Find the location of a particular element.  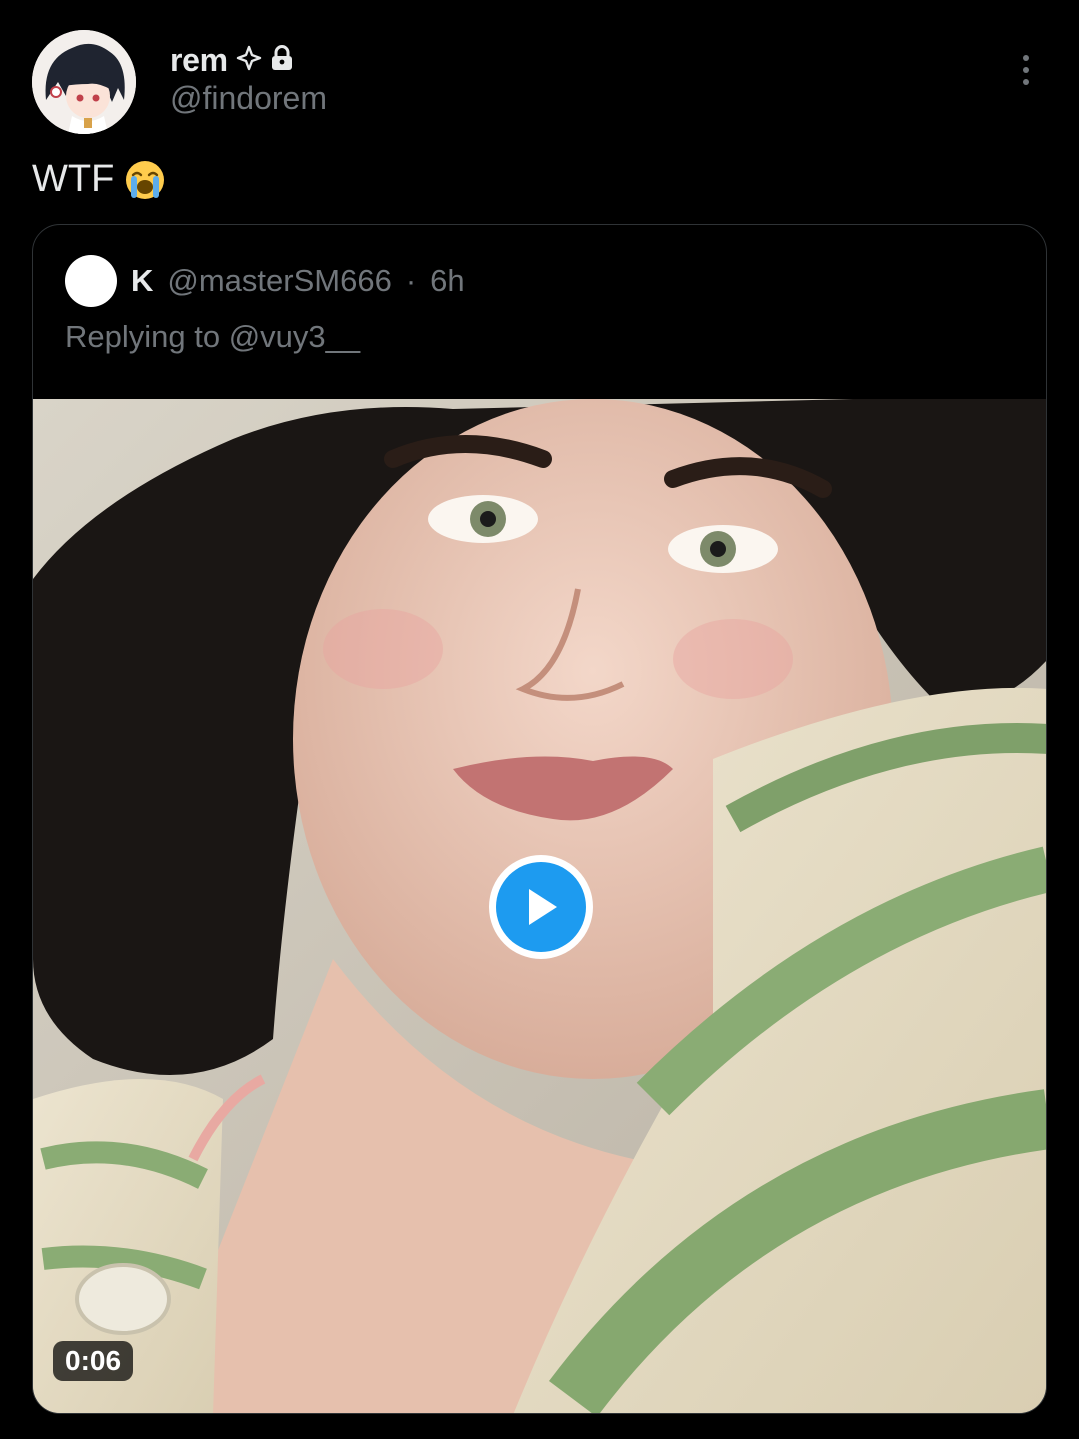

quoted-author-handle: @masterSM666 is located at coordinates (279, 281).